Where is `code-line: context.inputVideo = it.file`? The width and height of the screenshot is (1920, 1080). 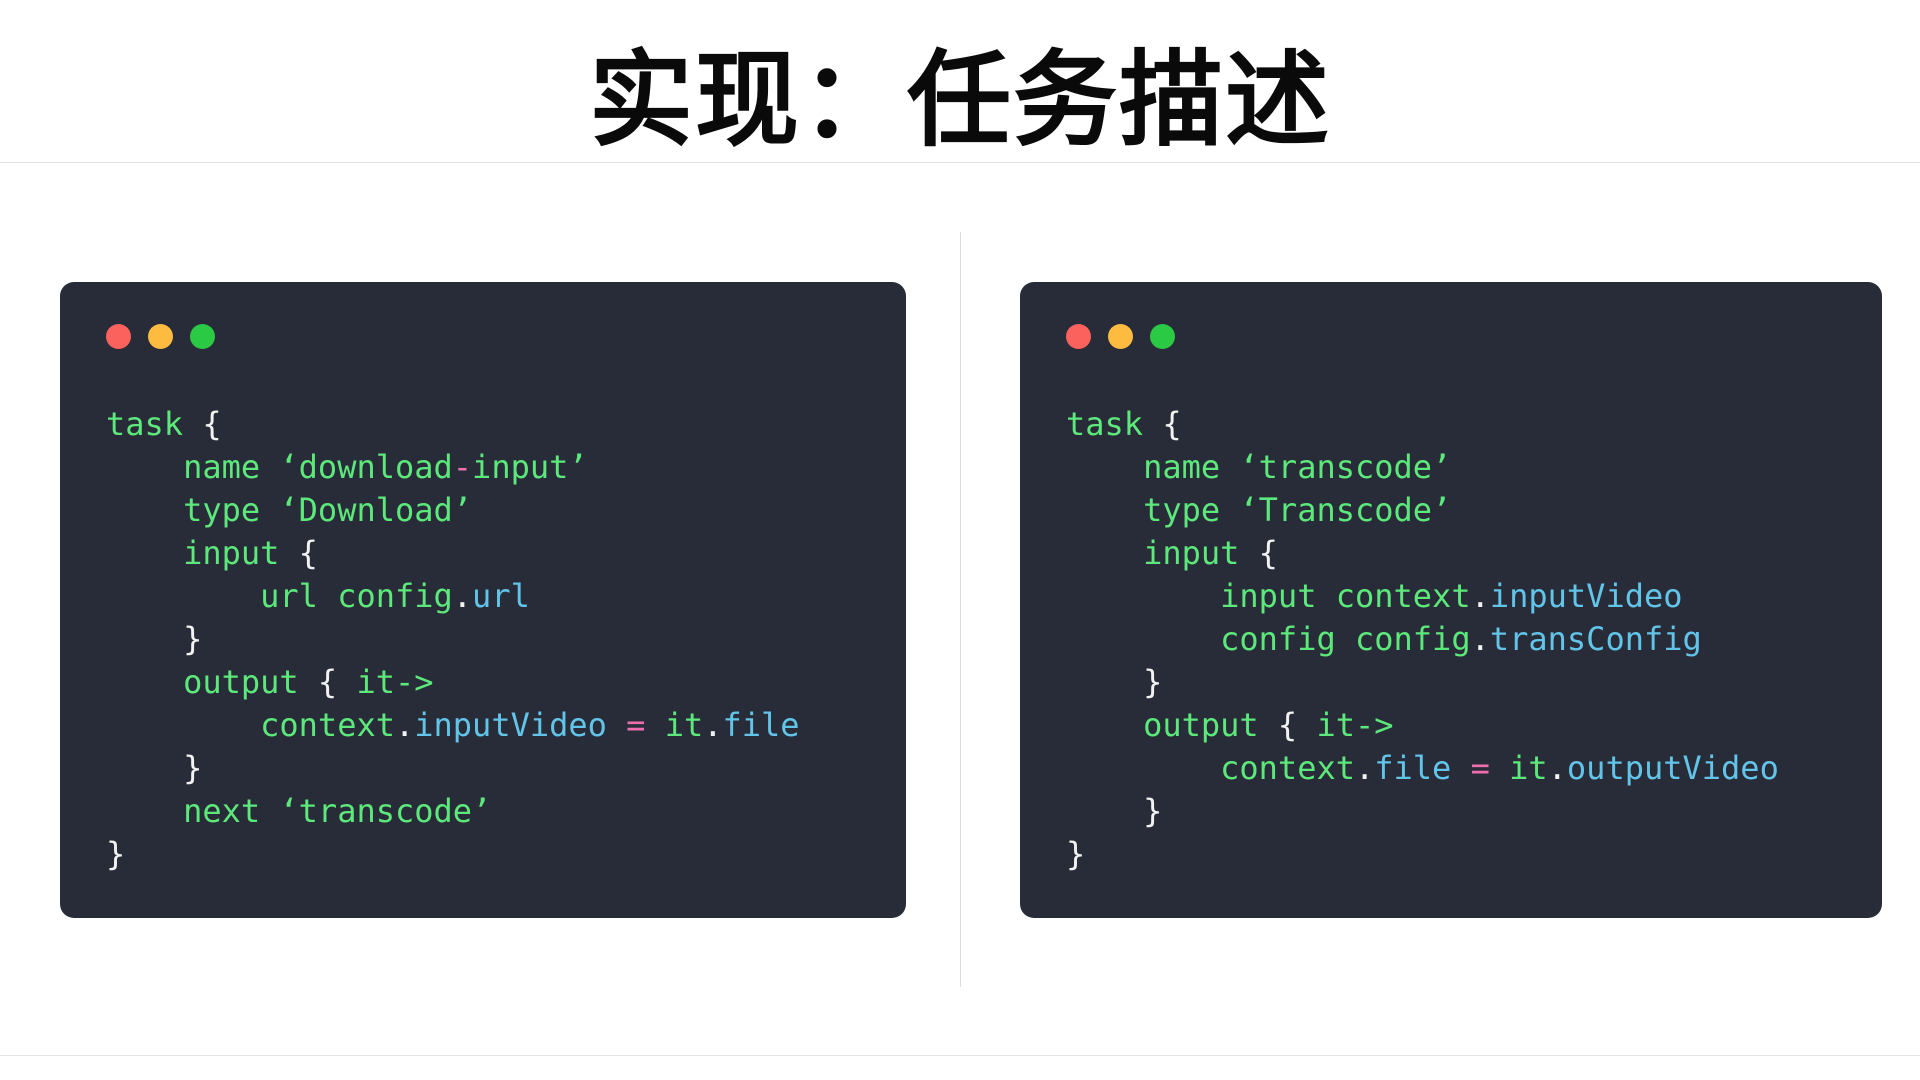 code-line: context.inputVideo = it.file is located at coordinates (483, 725).